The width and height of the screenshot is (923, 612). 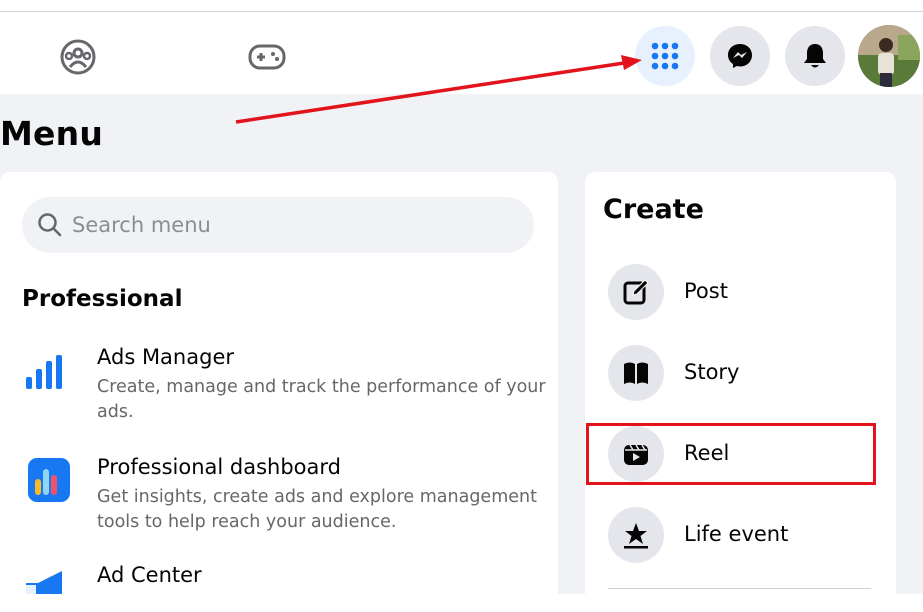 What do you see at coordinates (219, 467) in the screenshot?
I see `professional-dashboard-title: Professional dashboard` at bounding box center [219, 467].